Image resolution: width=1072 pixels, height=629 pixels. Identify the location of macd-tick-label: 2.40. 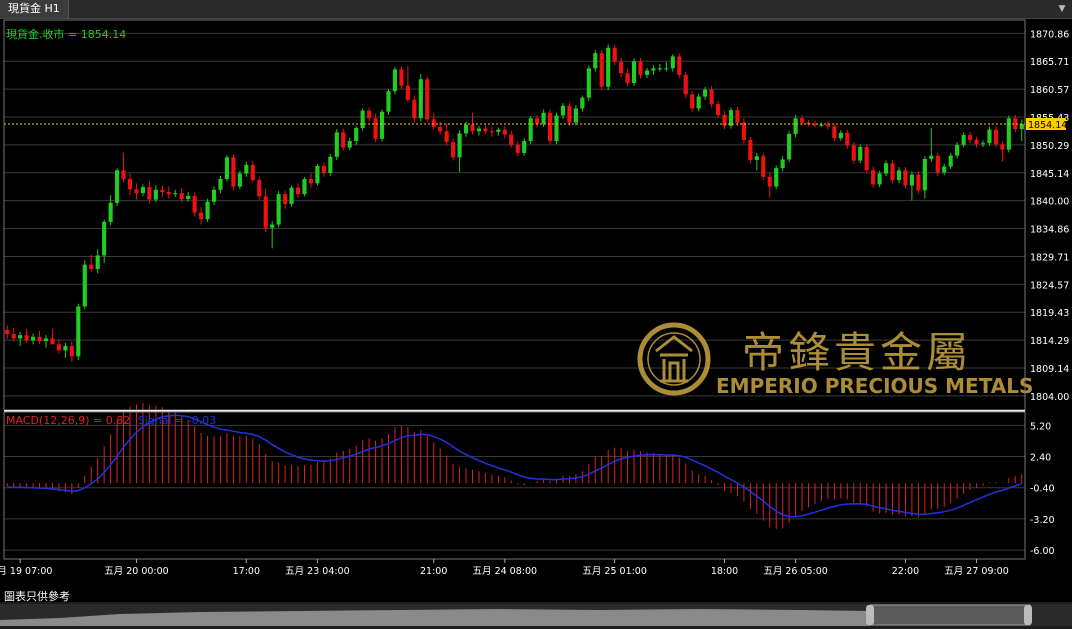
(1040, 458).